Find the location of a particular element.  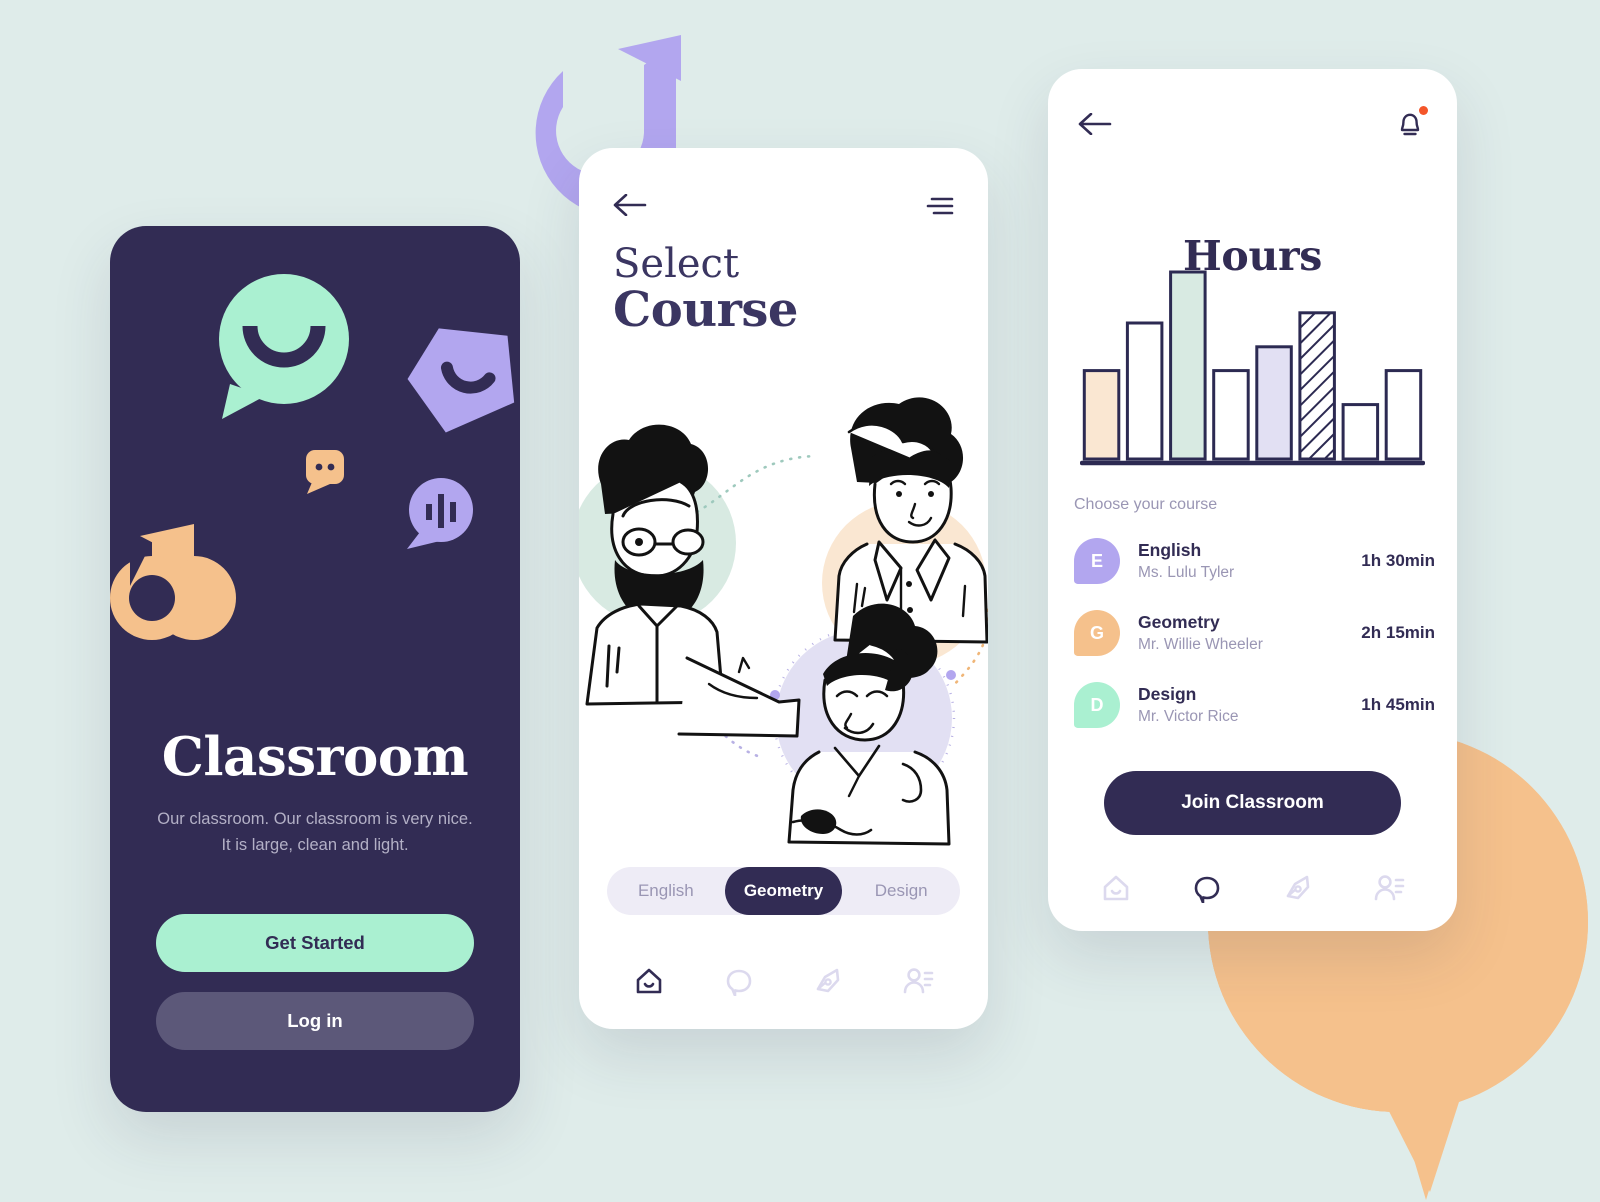

smile-bubble-icon is located at coordinates (284, 346).